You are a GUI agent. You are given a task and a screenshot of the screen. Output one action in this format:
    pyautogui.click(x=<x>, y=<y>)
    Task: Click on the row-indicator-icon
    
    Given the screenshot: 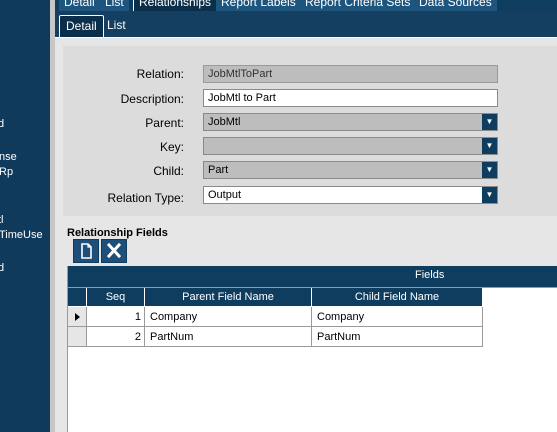 What is the action you would take?
    pyautogui.click(x=77, y=317)
    